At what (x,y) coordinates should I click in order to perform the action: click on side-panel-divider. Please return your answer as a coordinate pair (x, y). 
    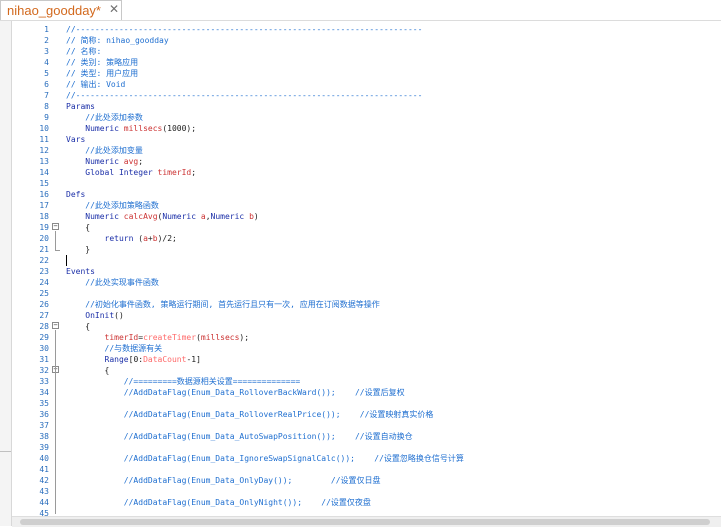
    Looking at the image, I should click on (5, 451).